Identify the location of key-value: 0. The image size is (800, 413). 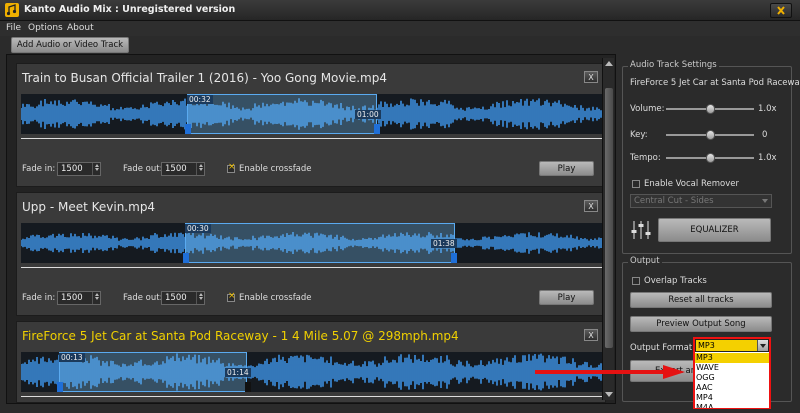
(765, 135).